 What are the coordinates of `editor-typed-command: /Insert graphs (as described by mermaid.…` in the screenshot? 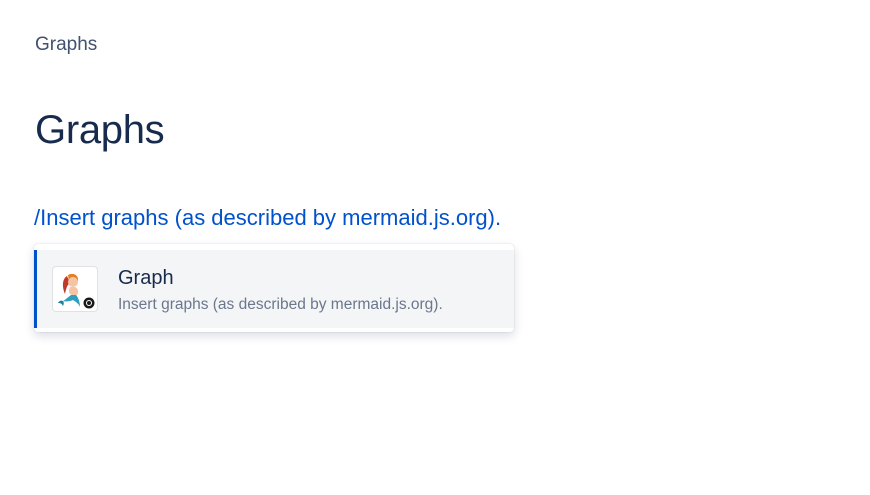 It's located at (267, 218).